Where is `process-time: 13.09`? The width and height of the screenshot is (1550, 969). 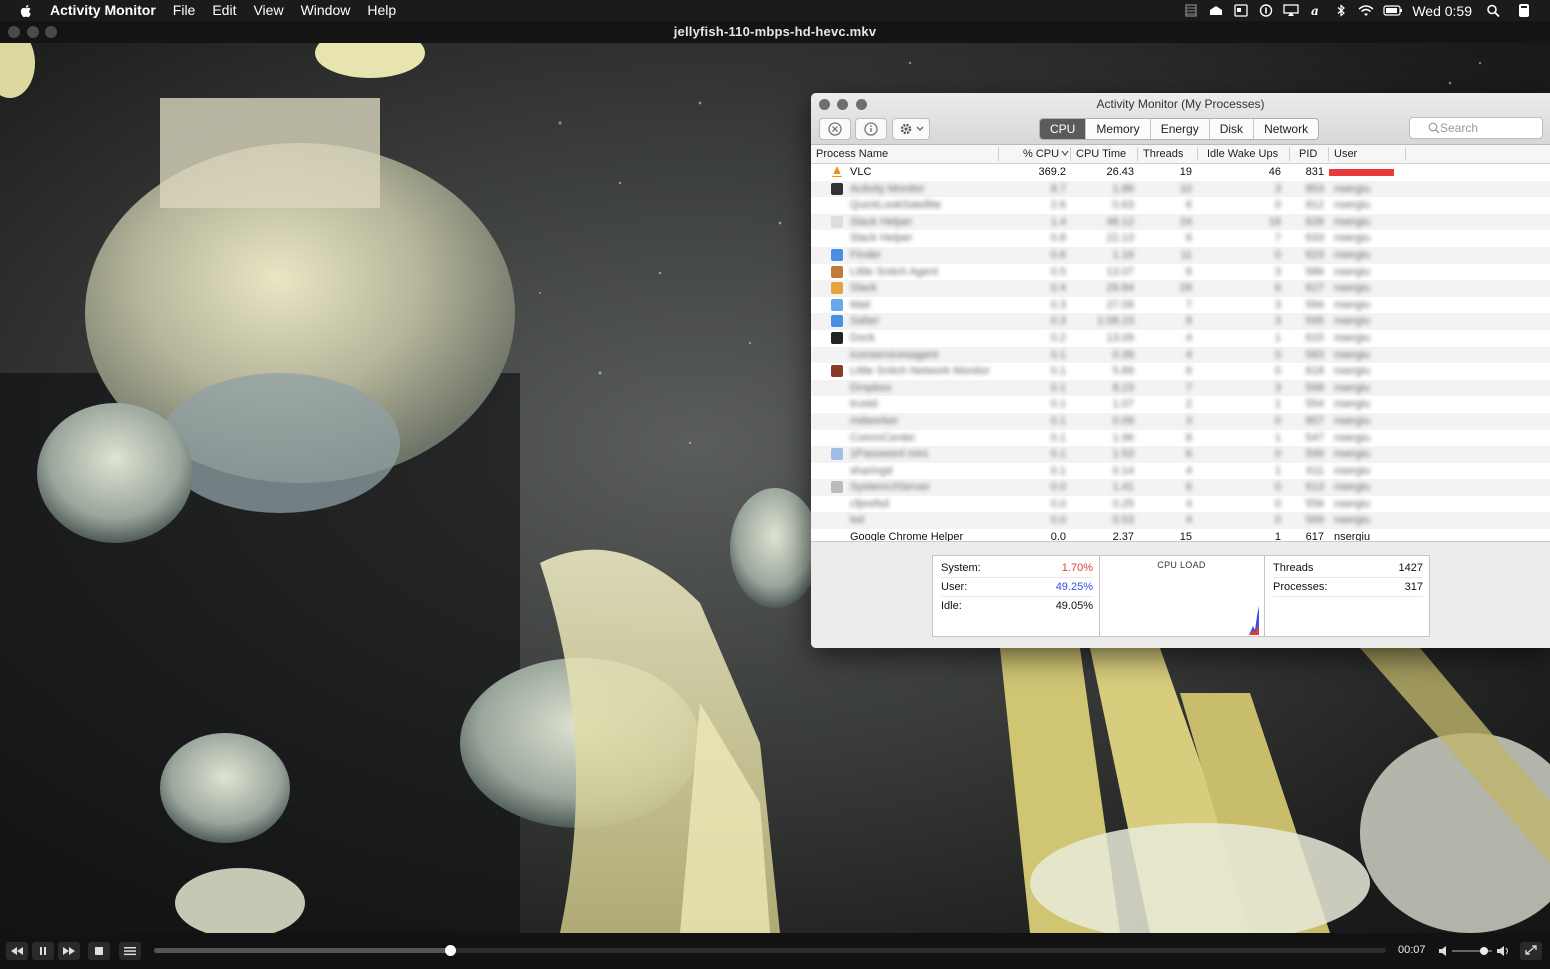 process-time: 13.09 is located at coordinates (1120, 337).